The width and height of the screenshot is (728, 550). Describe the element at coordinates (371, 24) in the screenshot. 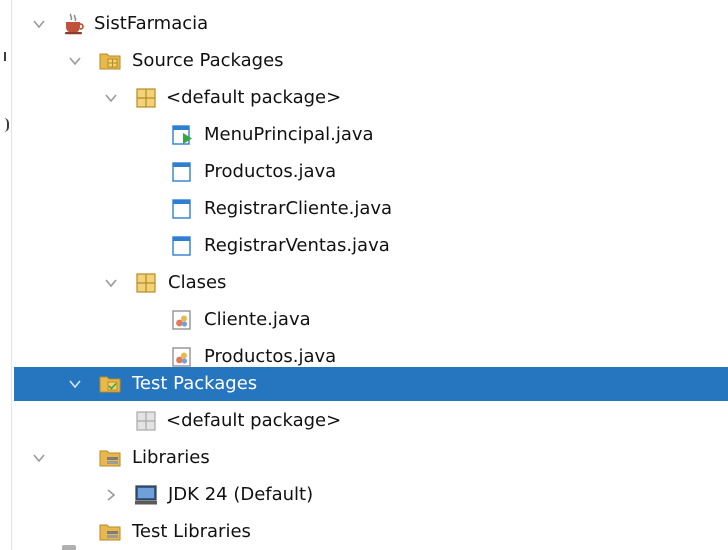

I see `tree-node-project: SistFarmacia` at that location.